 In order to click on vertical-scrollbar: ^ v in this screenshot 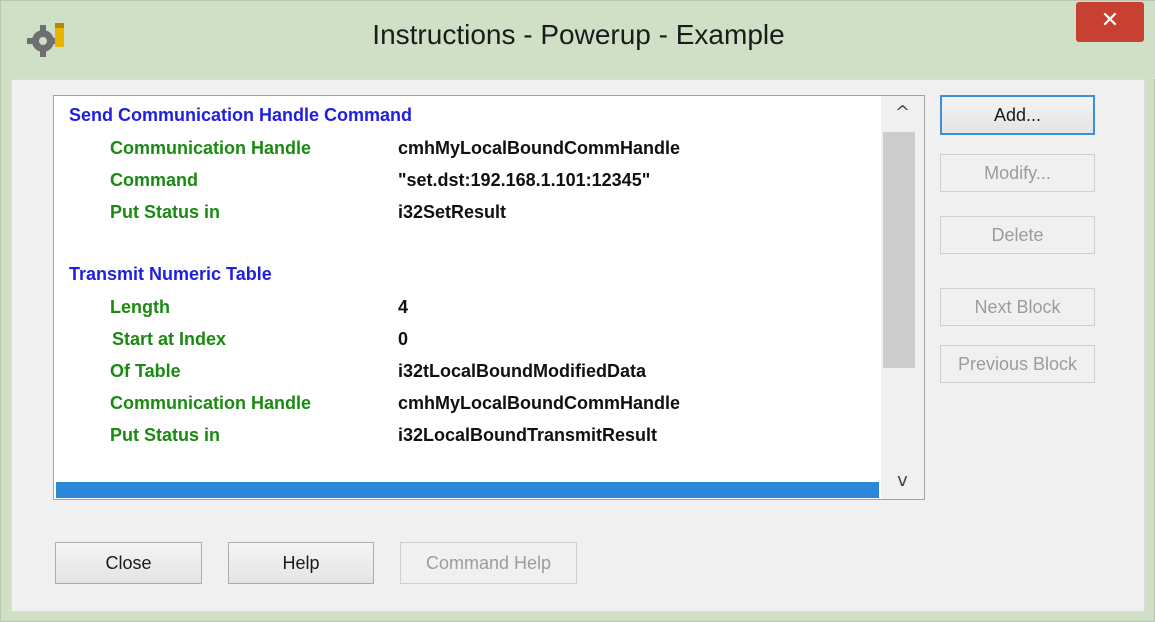, I will do `click(902, 297)`.